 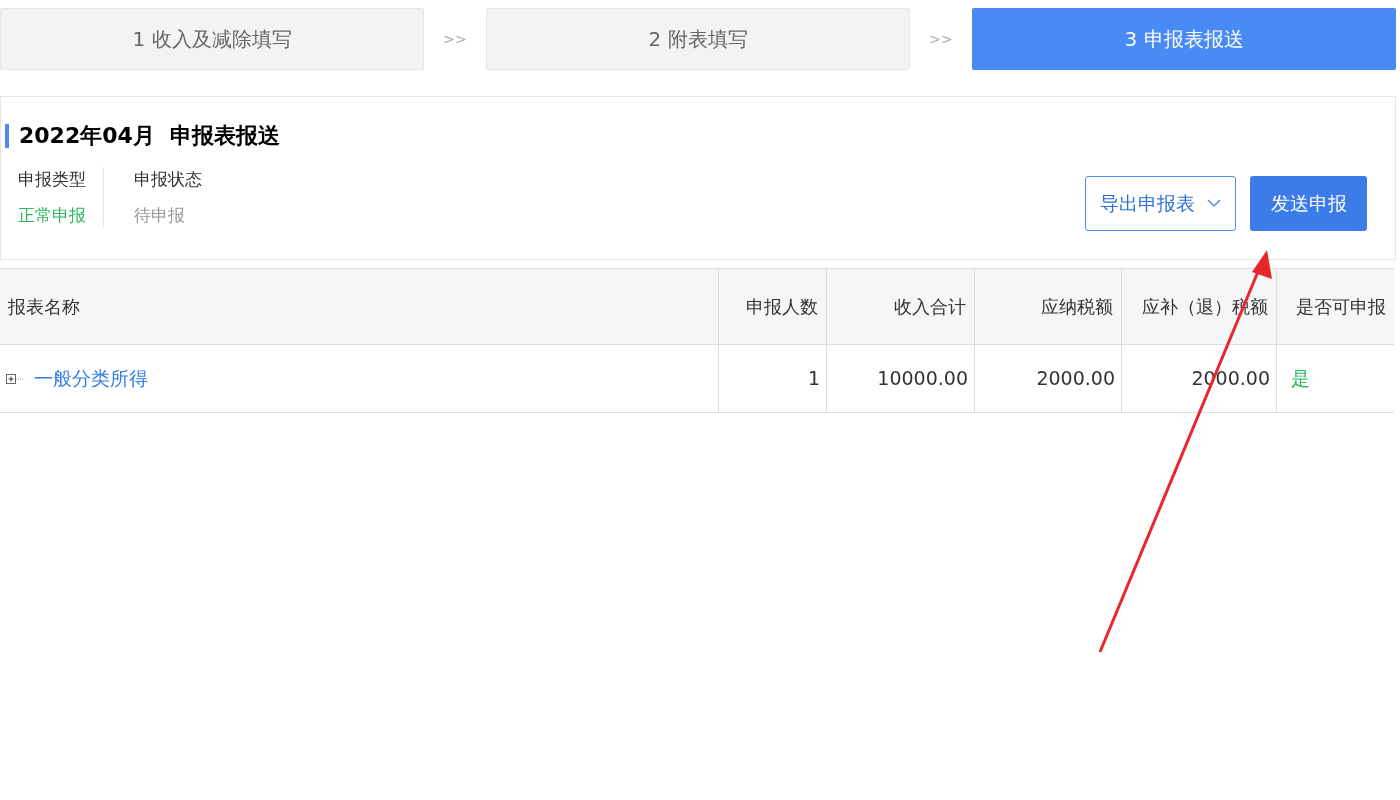 I want to click on export-dropdown-button: 导出申报表, so click(x=1160, y=203).